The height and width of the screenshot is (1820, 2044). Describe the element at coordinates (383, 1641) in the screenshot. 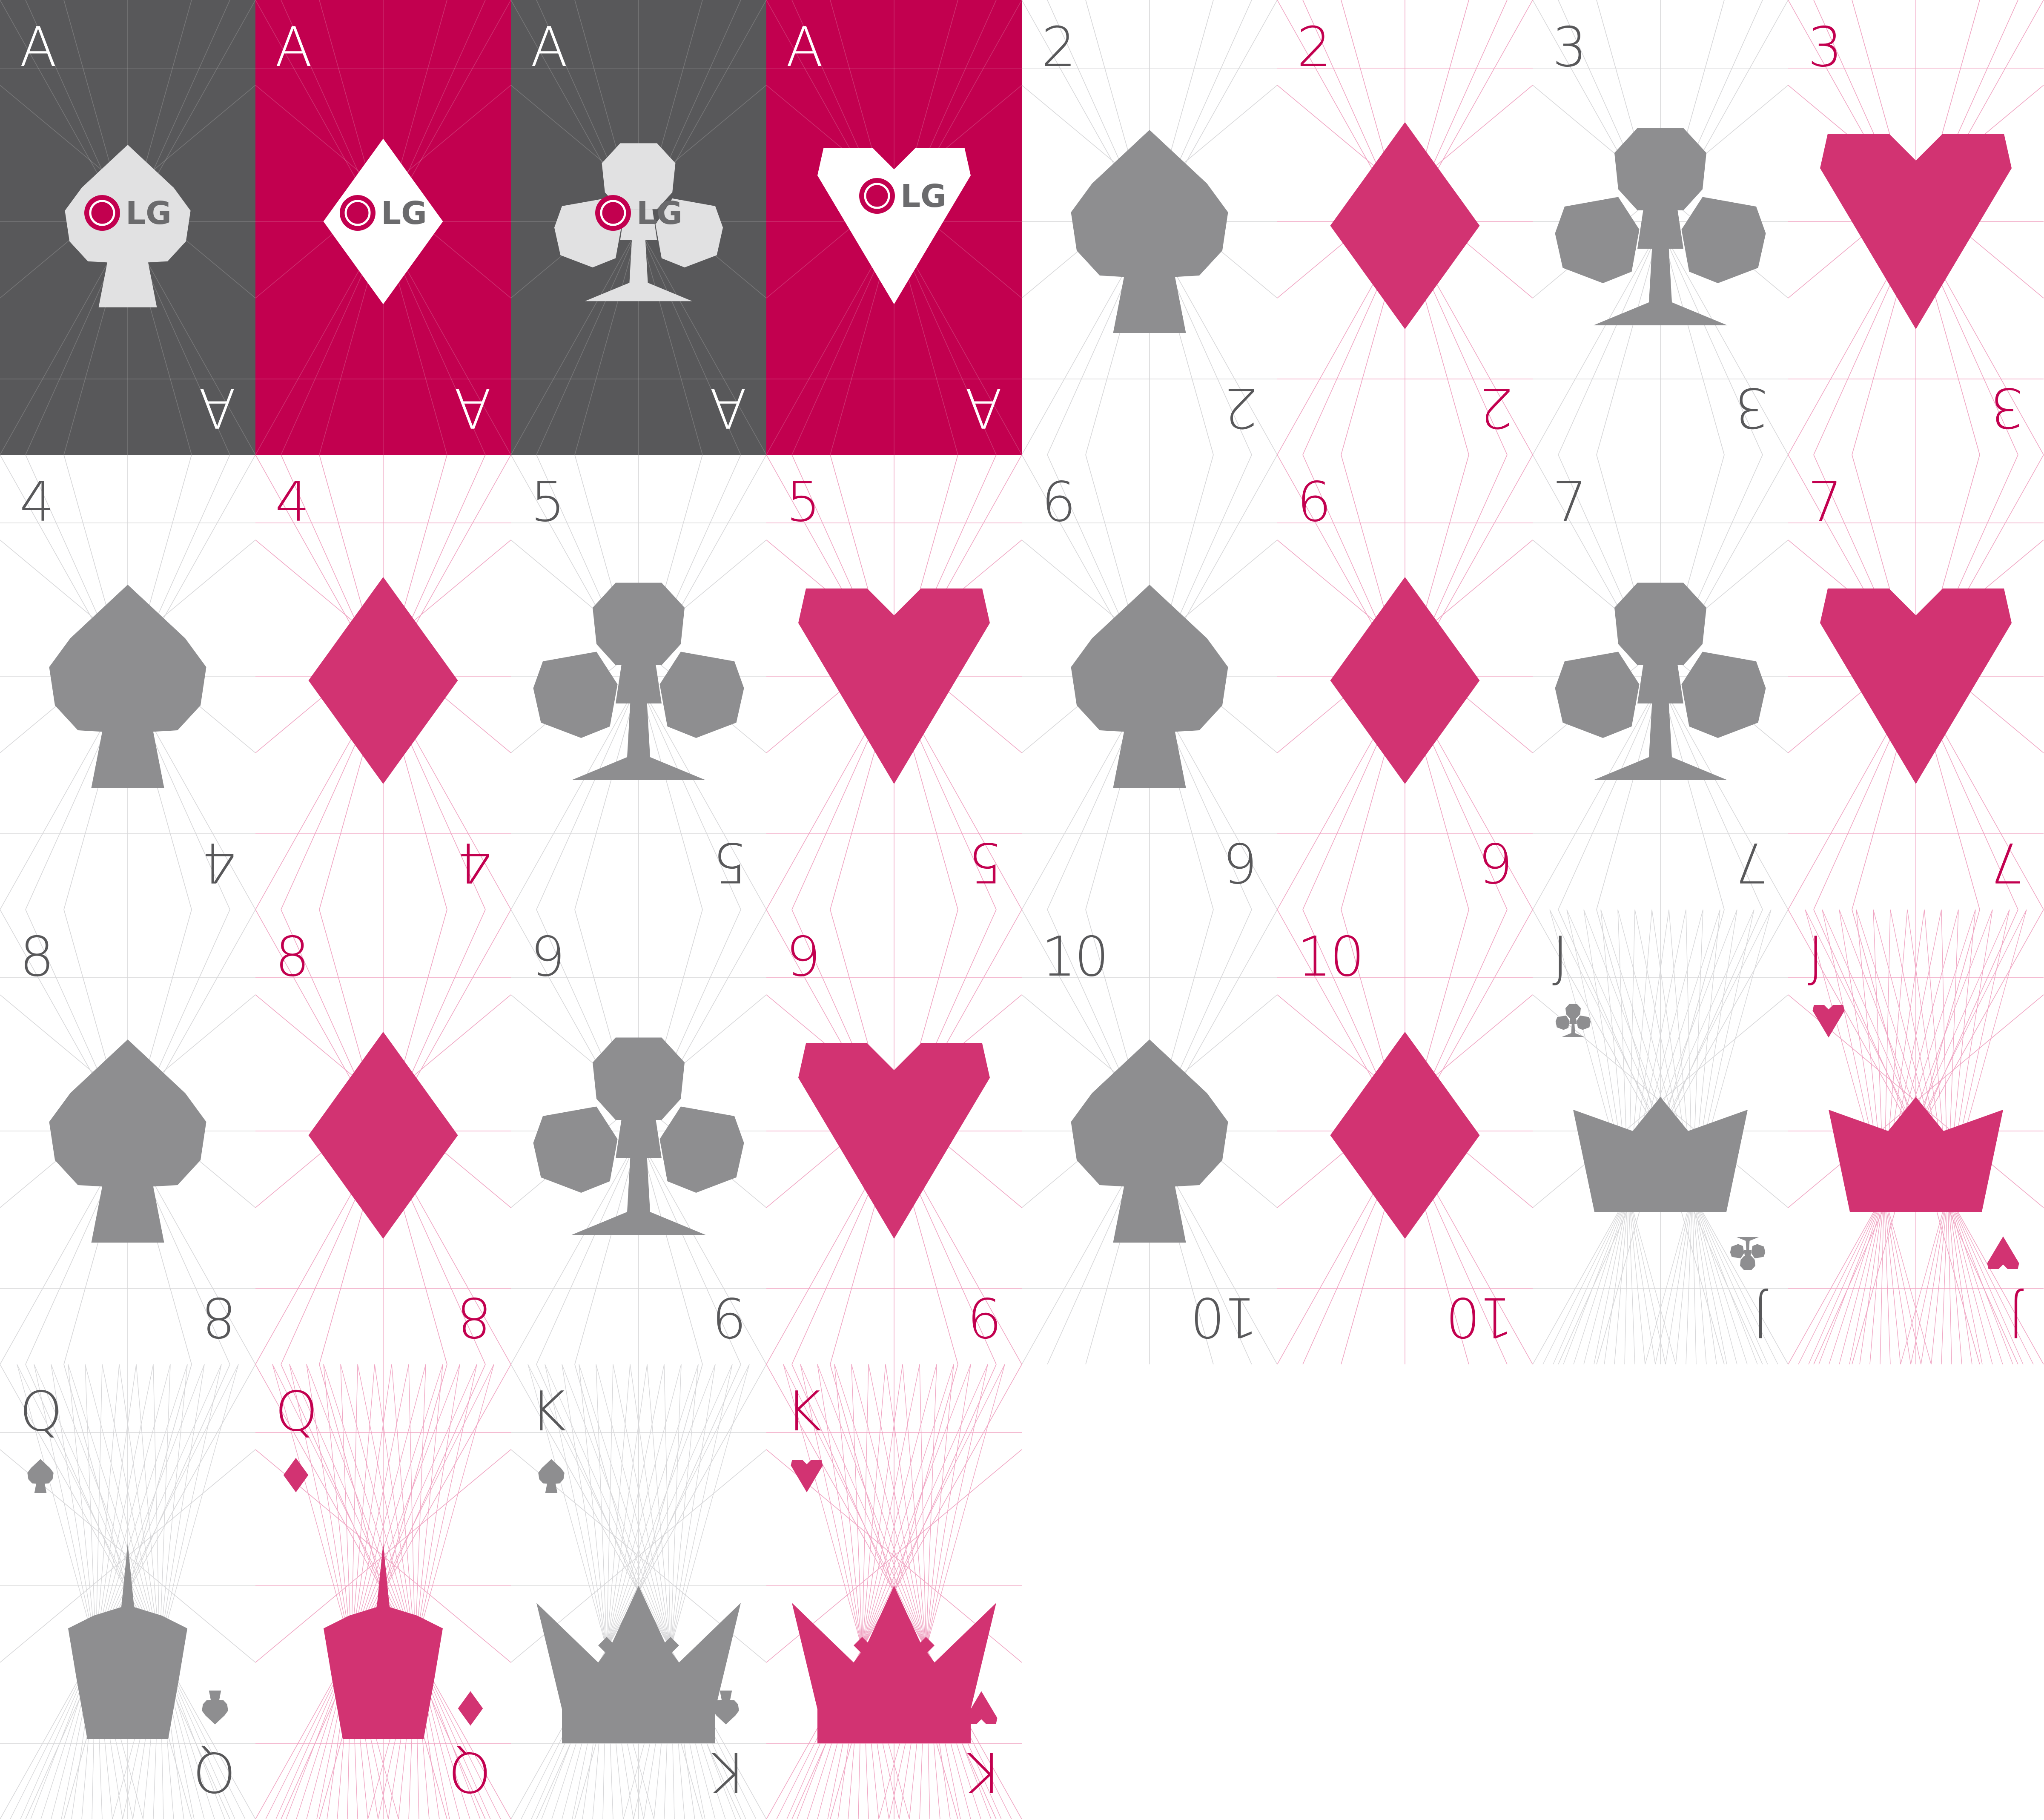

I see `queen-crown` at that location.